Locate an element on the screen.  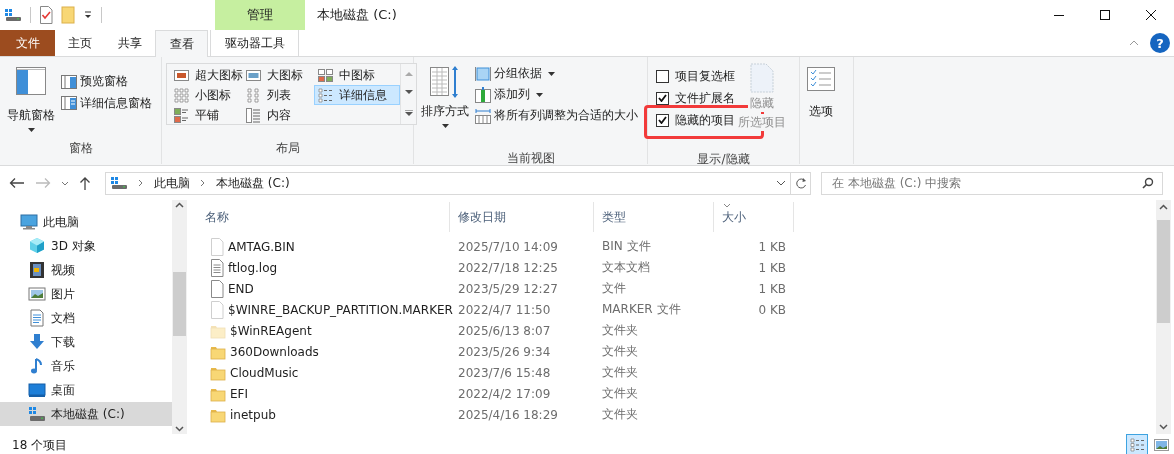
monitor-icon is located at coordinates (37, 390).